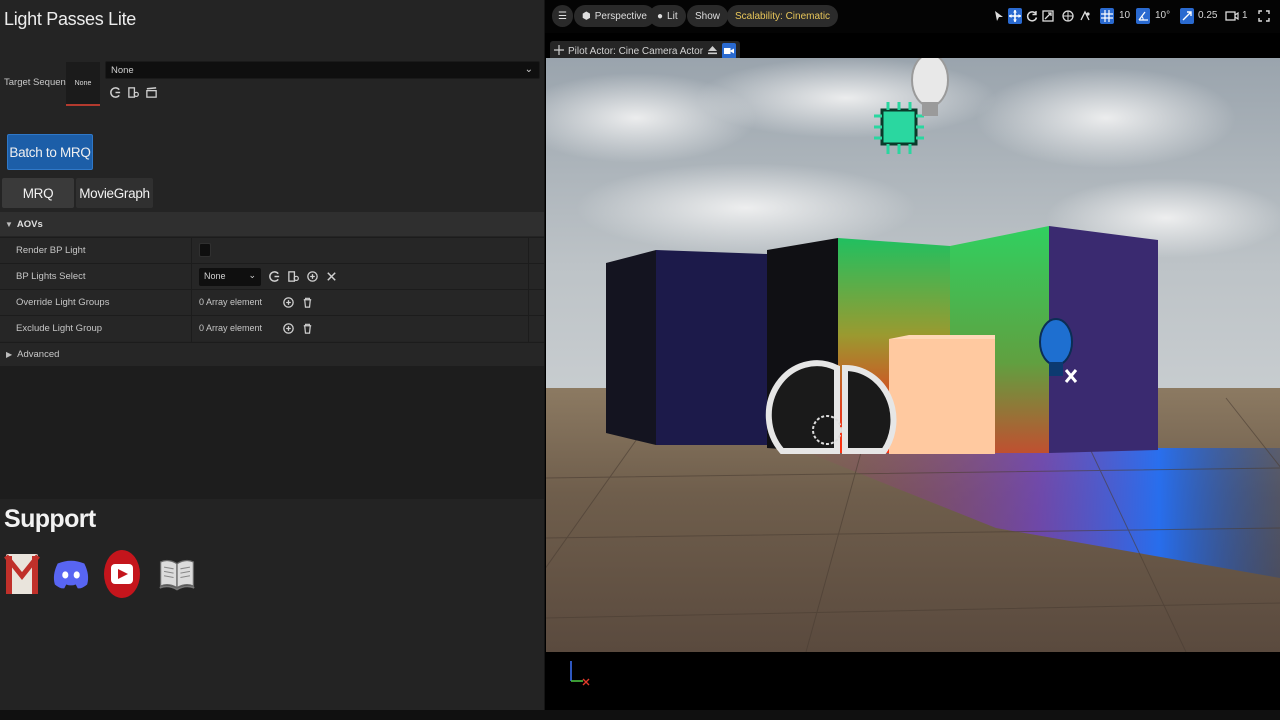  Describe the element at coordinates (272, 432) in the screenshot. I see `details-empty-area` at that location.